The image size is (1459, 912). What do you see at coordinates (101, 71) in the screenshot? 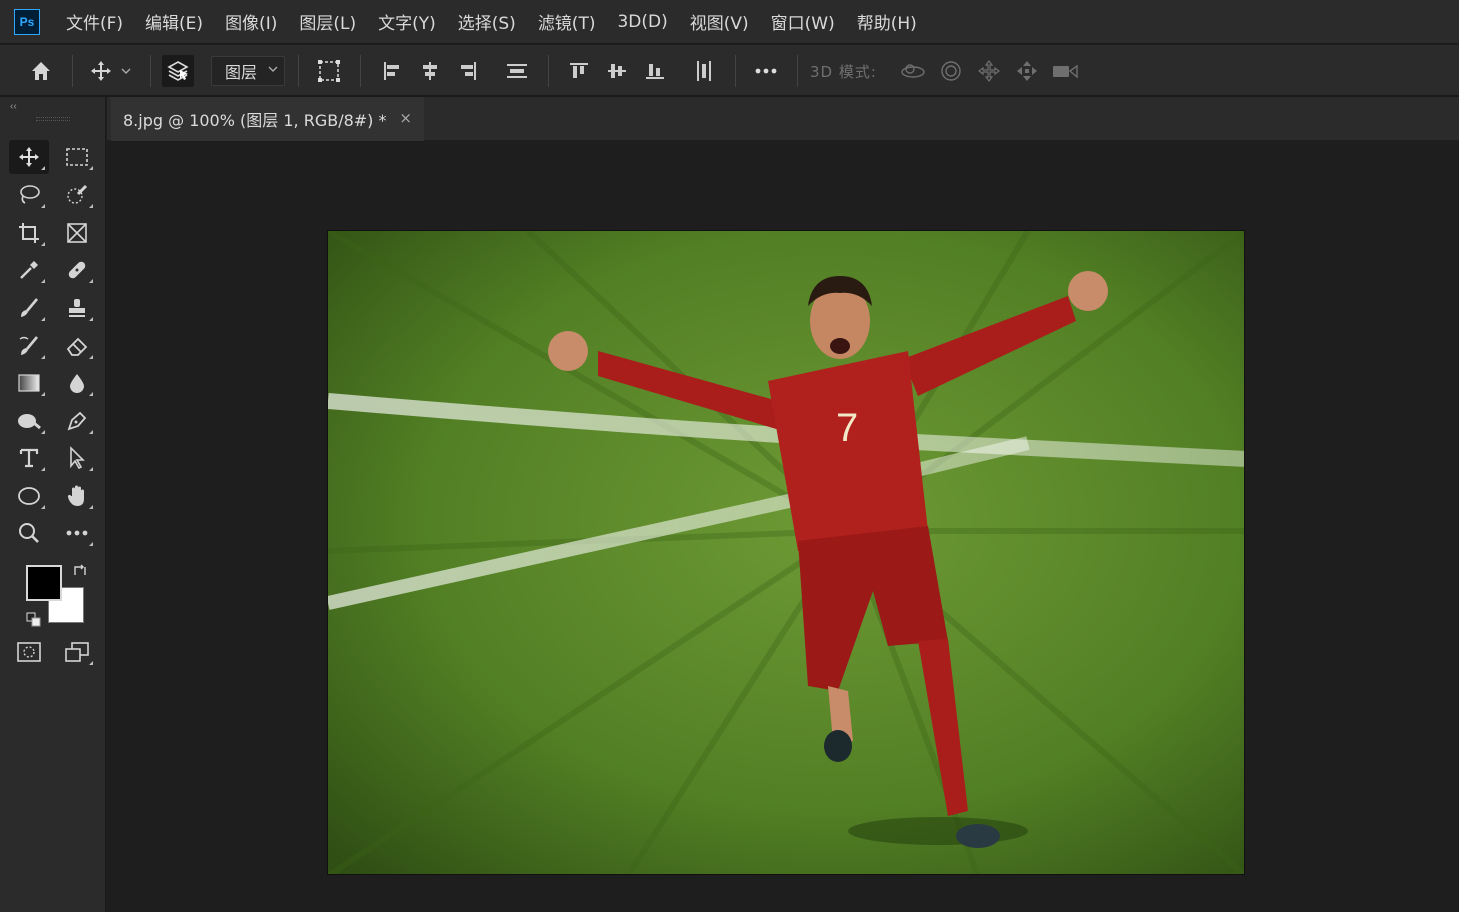
I see `move-icon` at bounding box center [101, 71].